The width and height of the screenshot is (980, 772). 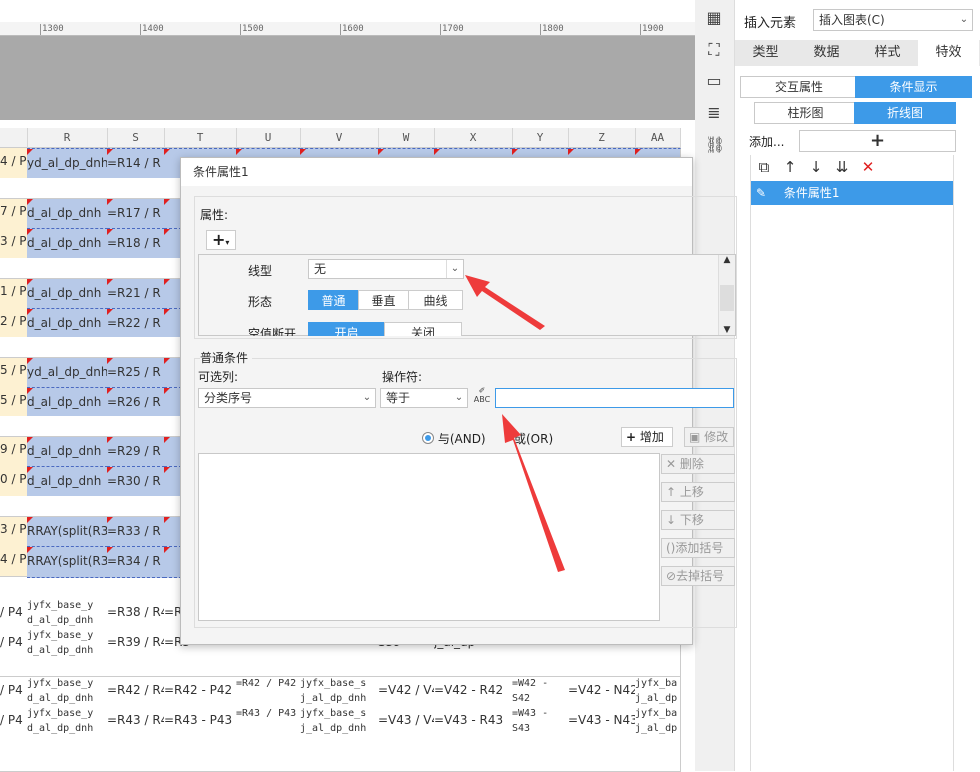 What do you see at coordinates (540, 691) in the screenshot?
I see `table-cell: =W42 - S42` at bounding box center [540, 691].